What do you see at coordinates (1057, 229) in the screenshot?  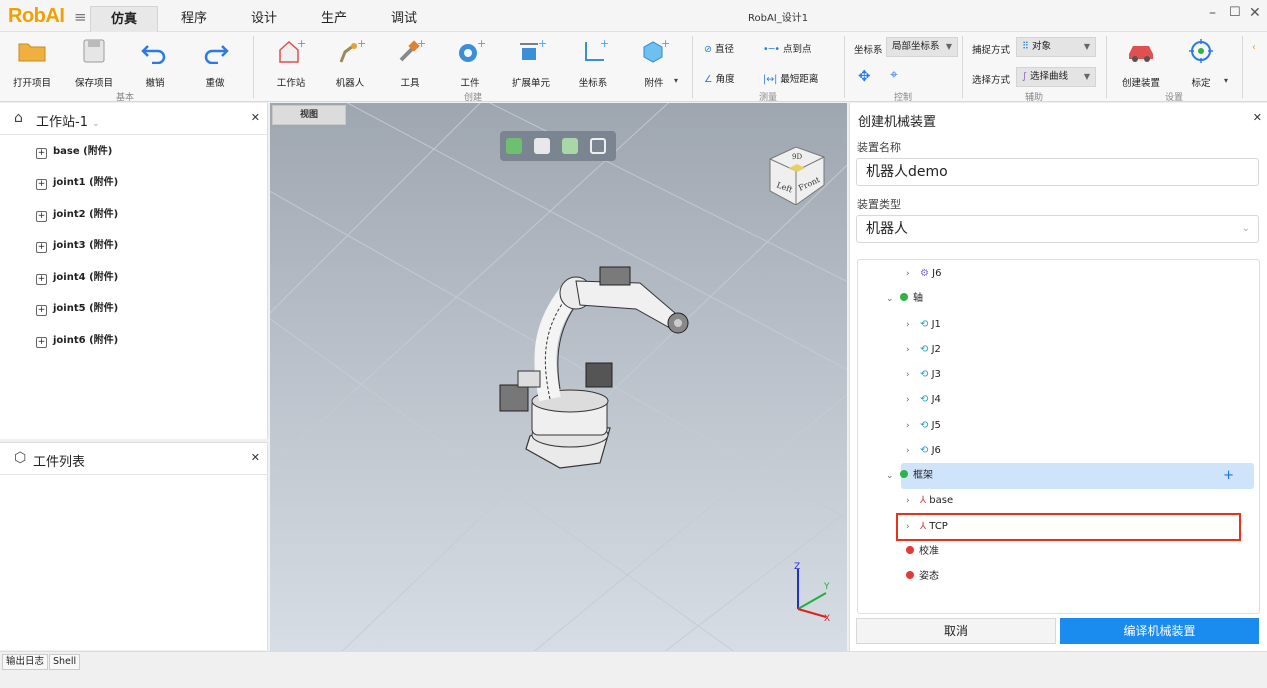 I see `device-type-select: 机器人 ⌄` at bounding box center [1057, 229].